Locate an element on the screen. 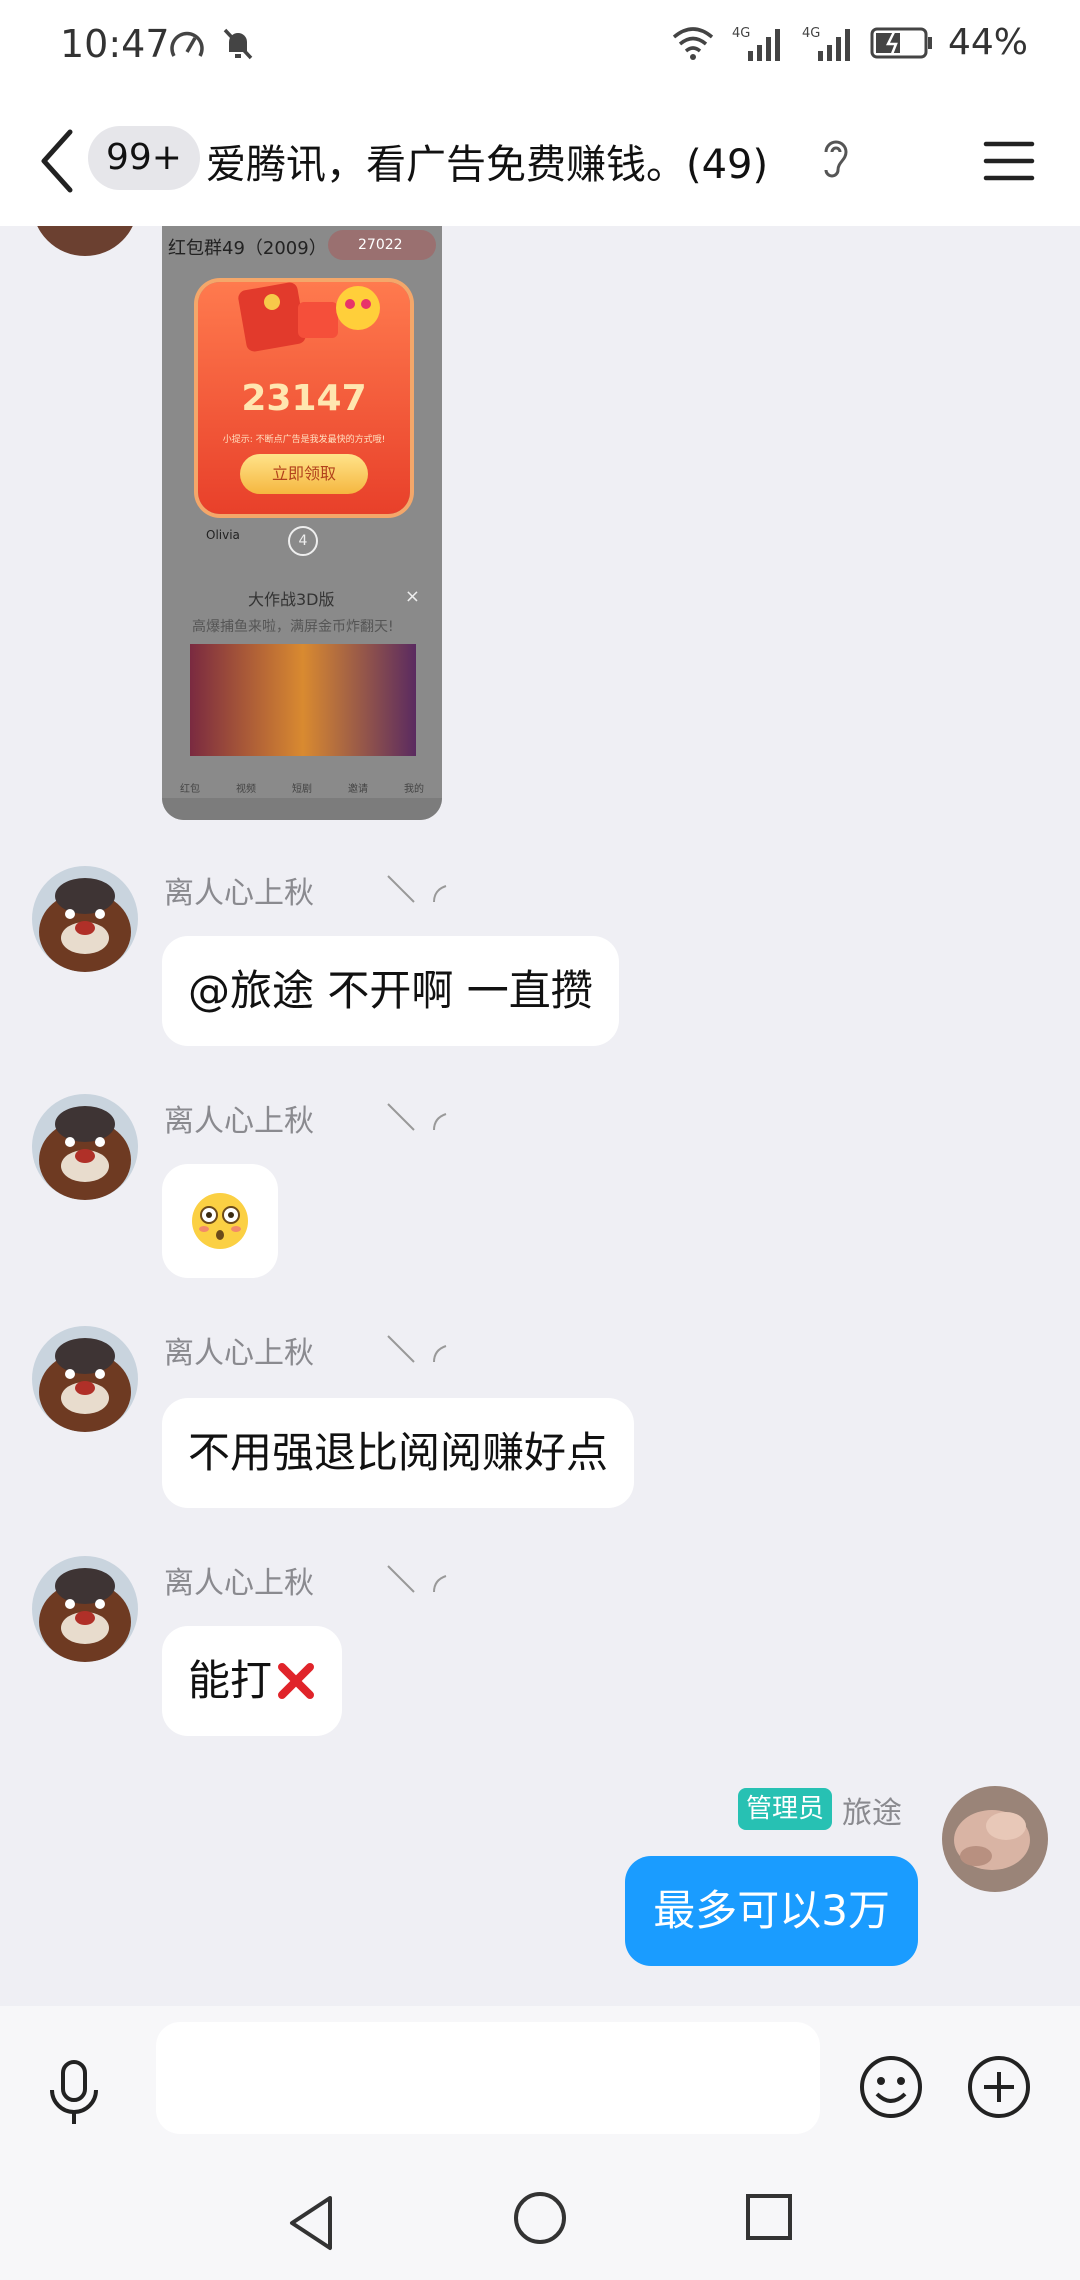 The width and height of the screenshot is (1080, 2280). system-navigation-bar is located at coordinates (540, 2224).